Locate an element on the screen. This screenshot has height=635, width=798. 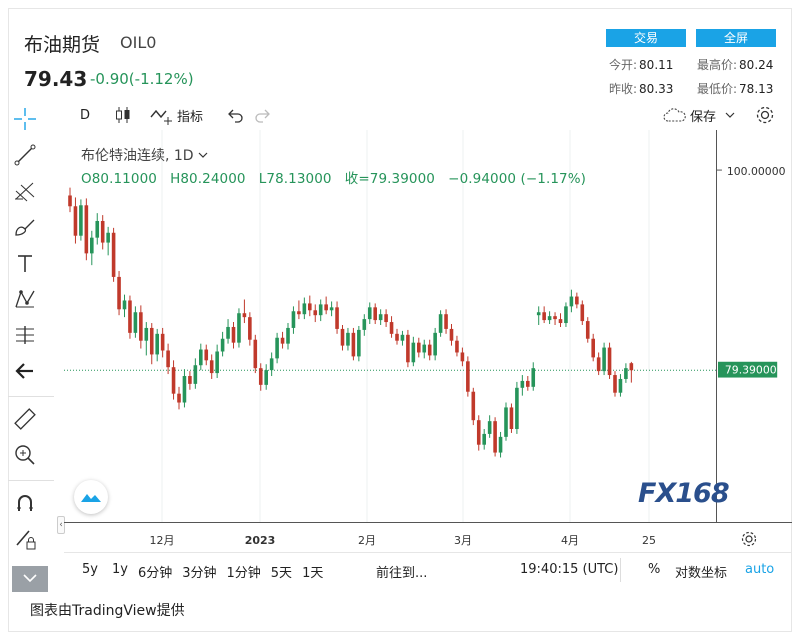
measure-tool is located at coordinates (25, 335).